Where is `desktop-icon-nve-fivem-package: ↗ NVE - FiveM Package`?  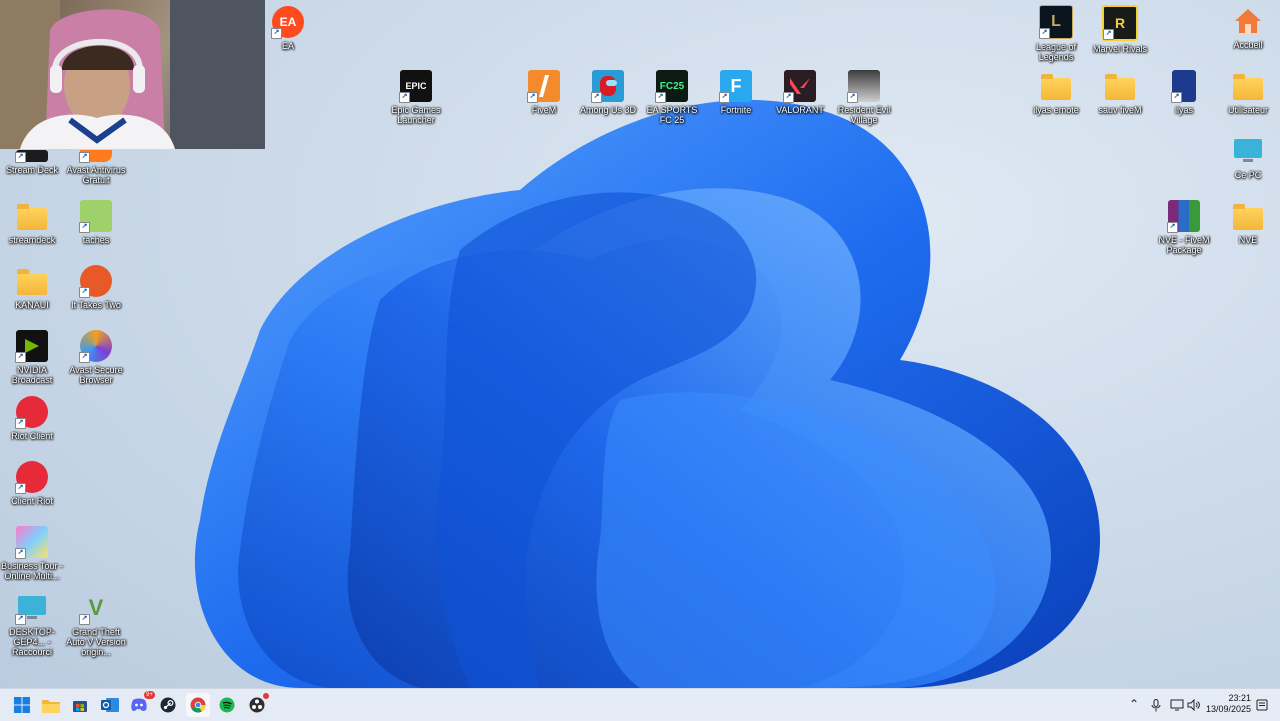 desktop-icon-nve-fivem-package: ↗ NVE - FiveM Package is located at coordinates (1184, 227).